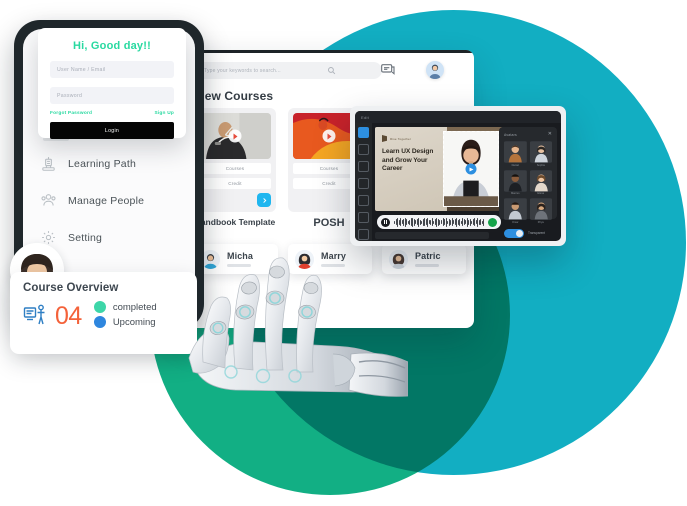  What do you see at coordinates (515, 211) in the screenshot?
I see `avatar-option: Omar` at bounding box center [515, 211].